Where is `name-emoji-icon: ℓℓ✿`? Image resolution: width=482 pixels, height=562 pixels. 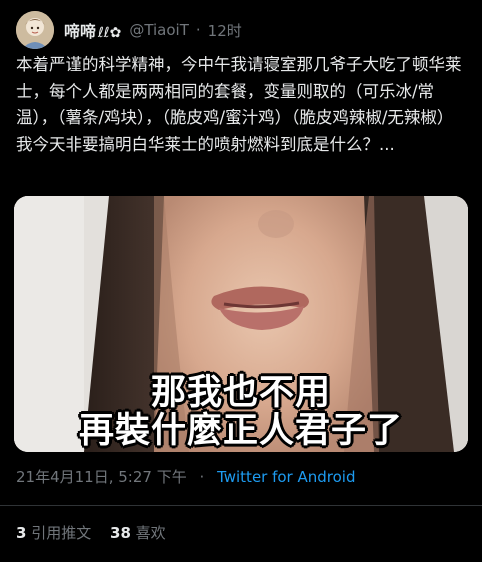 name-emoji-icon: ℓℓ✿ is located at coordinates (110, 33).